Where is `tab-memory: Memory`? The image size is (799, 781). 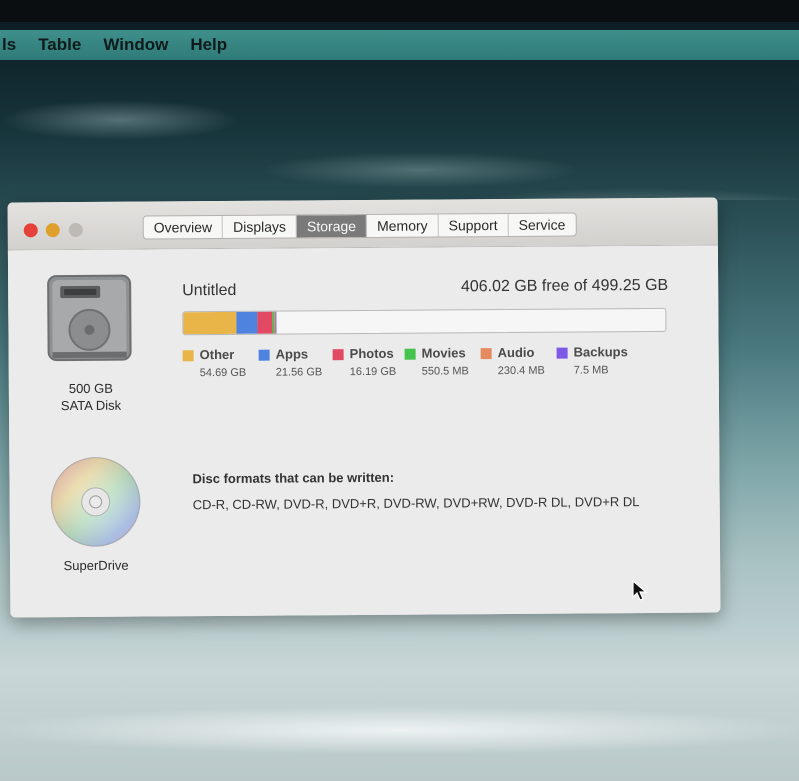
tab-memory: Memory is located at coordinates (402, 225).